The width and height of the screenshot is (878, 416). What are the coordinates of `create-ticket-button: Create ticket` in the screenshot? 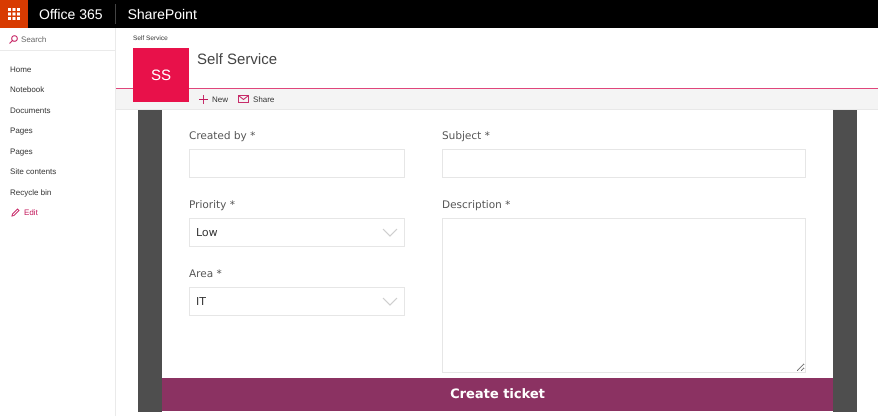 It's located at (497, 394).